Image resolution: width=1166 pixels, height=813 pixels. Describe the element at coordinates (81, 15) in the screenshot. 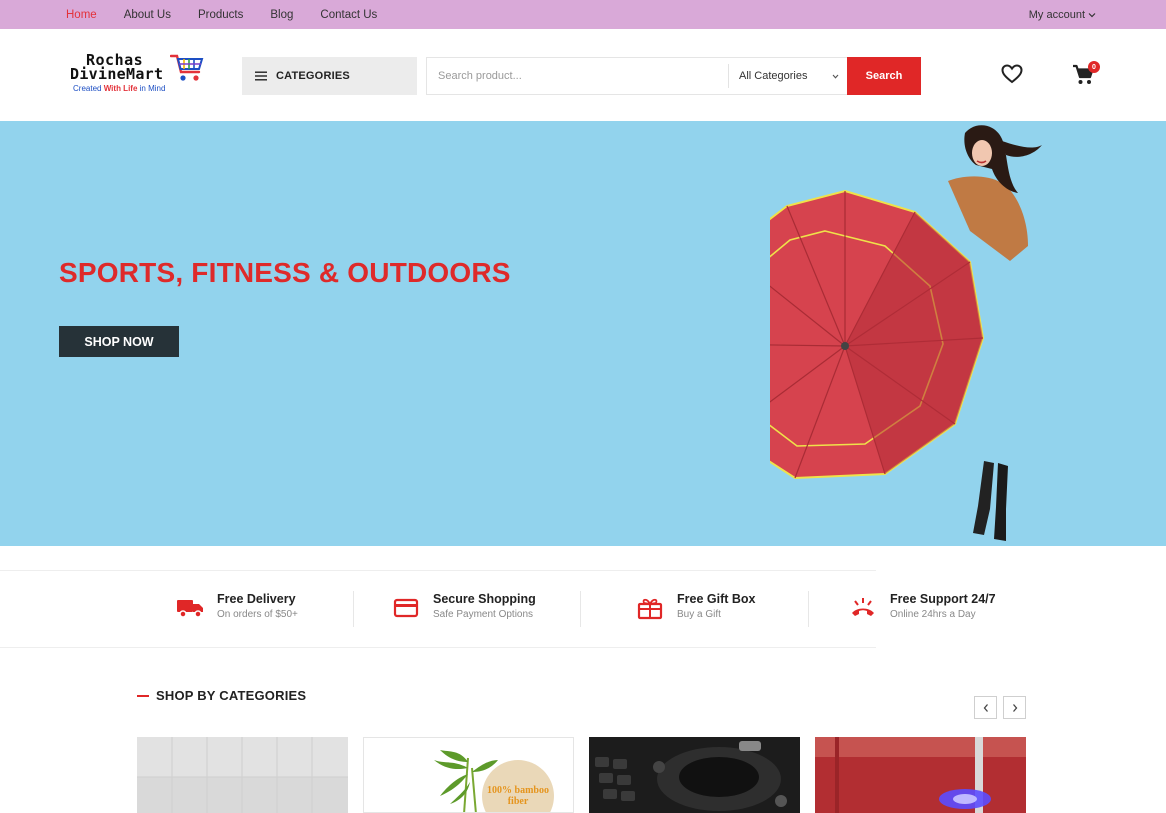

I see `top-nav-home: Home` at that location.